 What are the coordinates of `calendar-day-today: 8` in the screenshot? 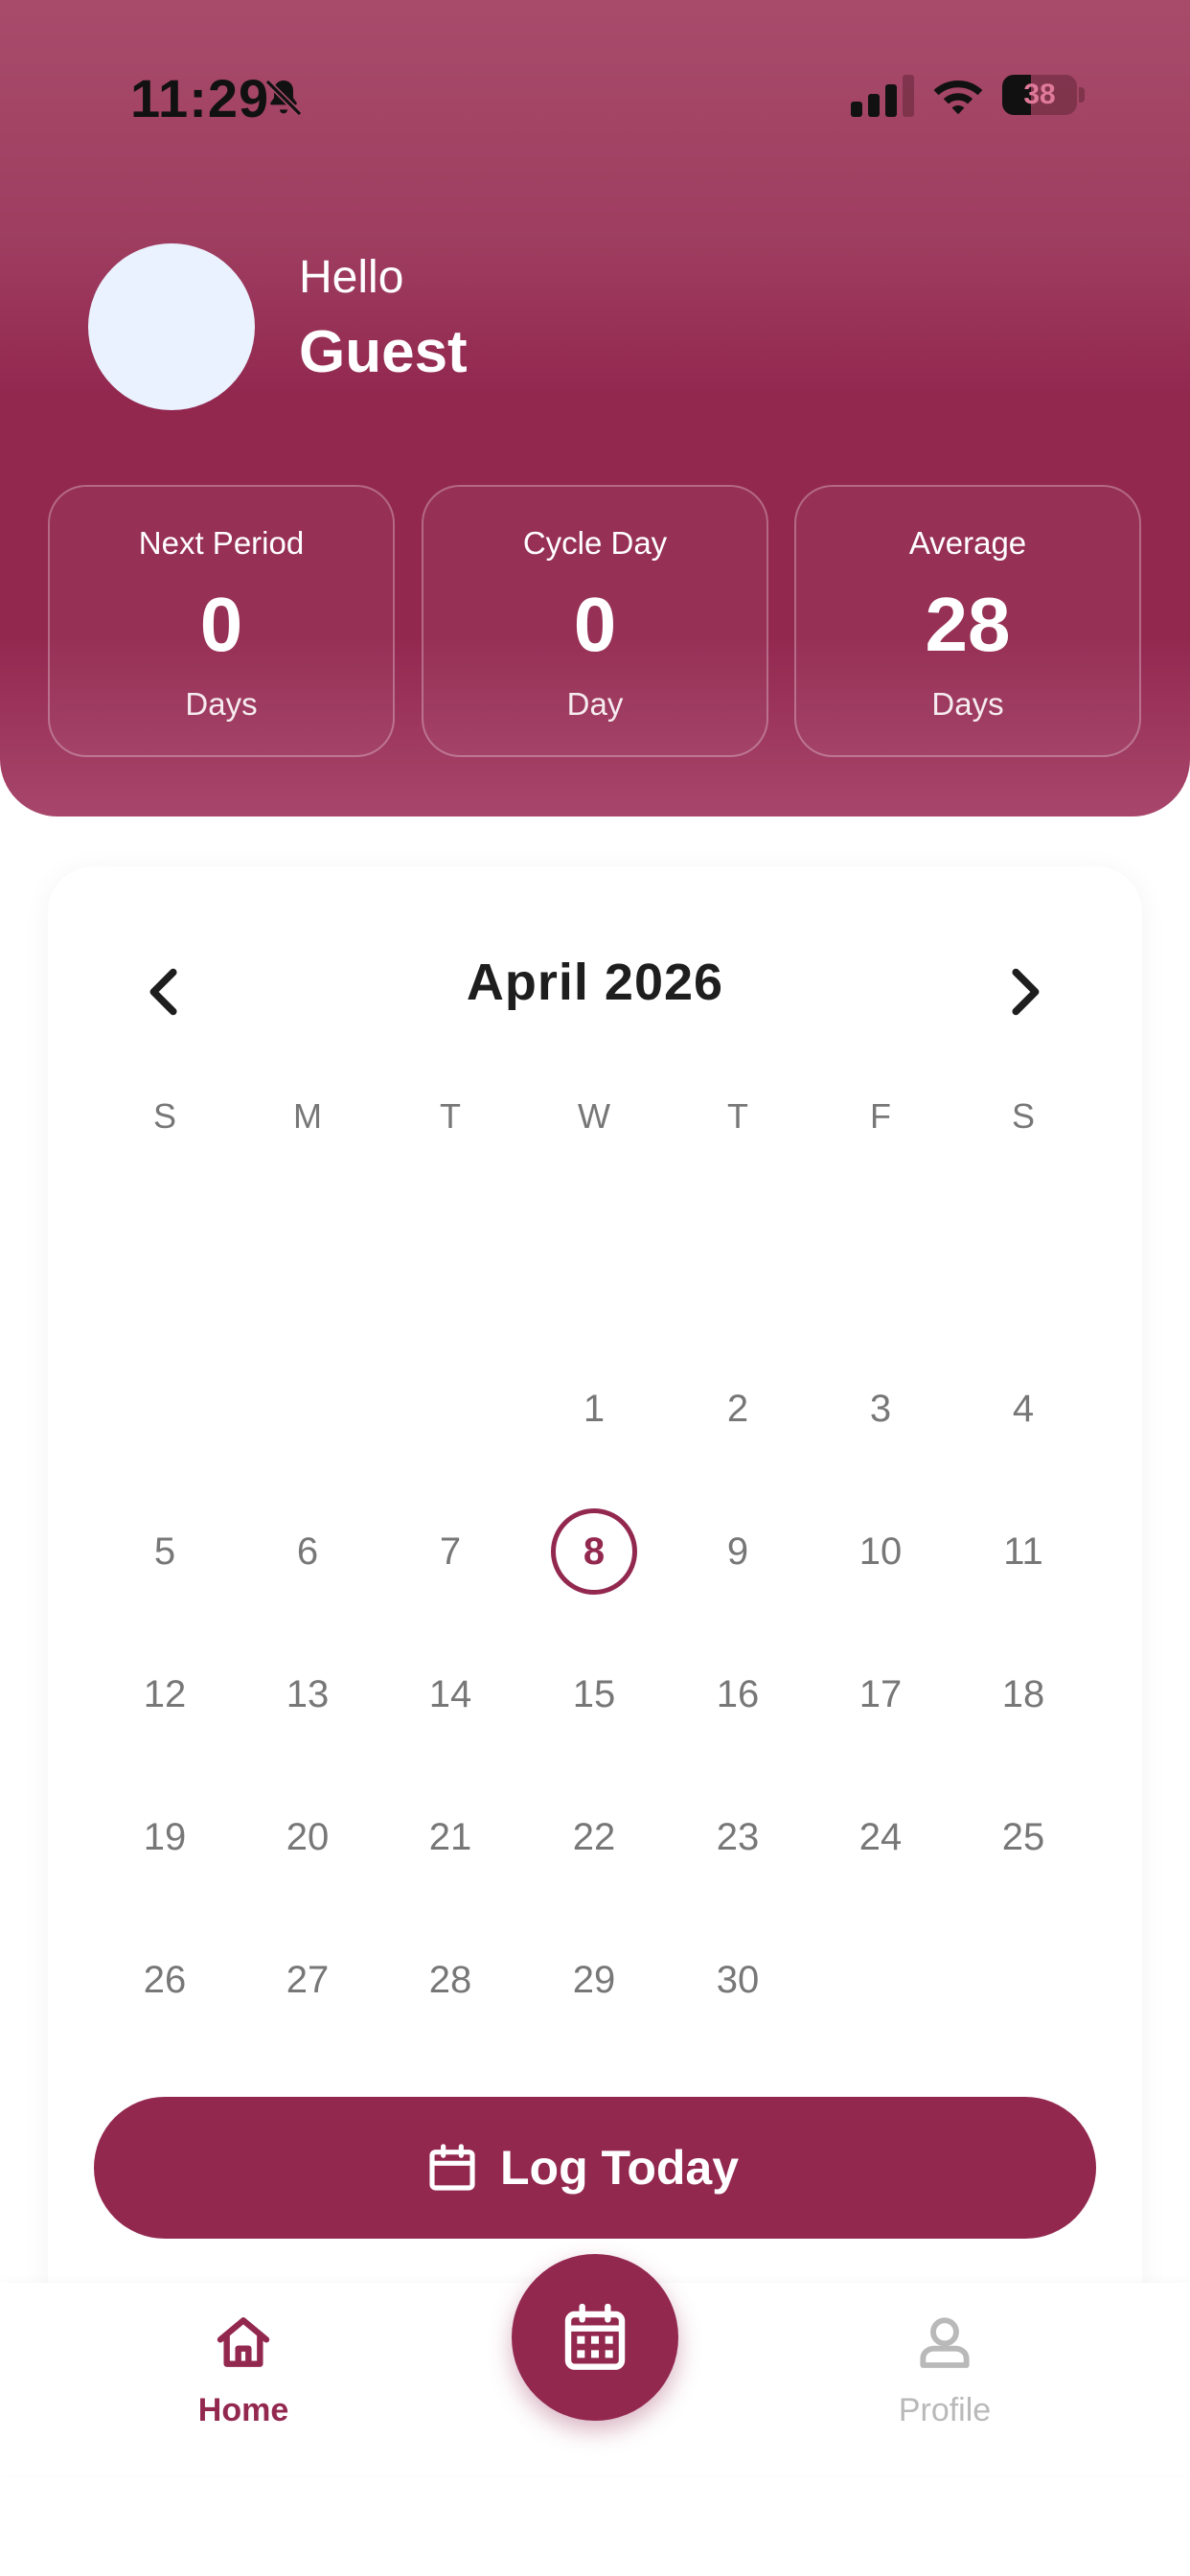 It's located at (594, 1552).